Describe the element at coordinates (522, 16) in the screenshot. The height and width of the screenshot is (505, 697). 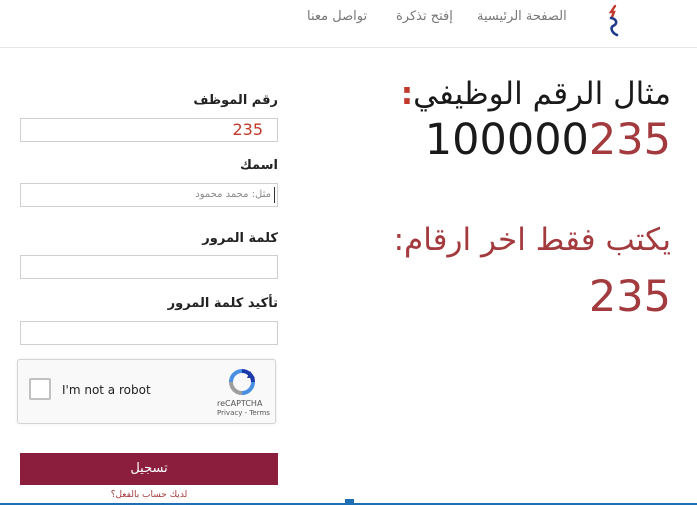
I see `nav-home-link: الصفحة الرئيسية` at that location.